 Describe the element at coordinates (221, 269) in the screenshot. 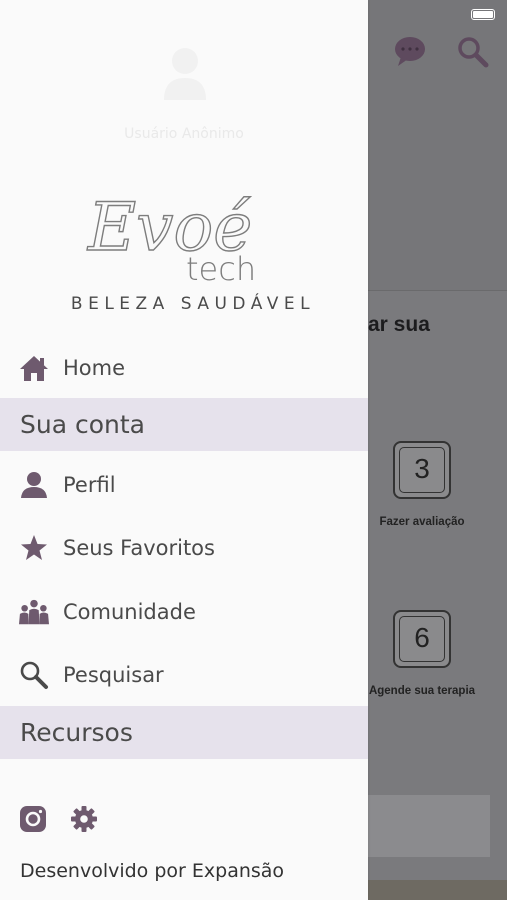

I see `brand-logo-sub: tech` at that location.